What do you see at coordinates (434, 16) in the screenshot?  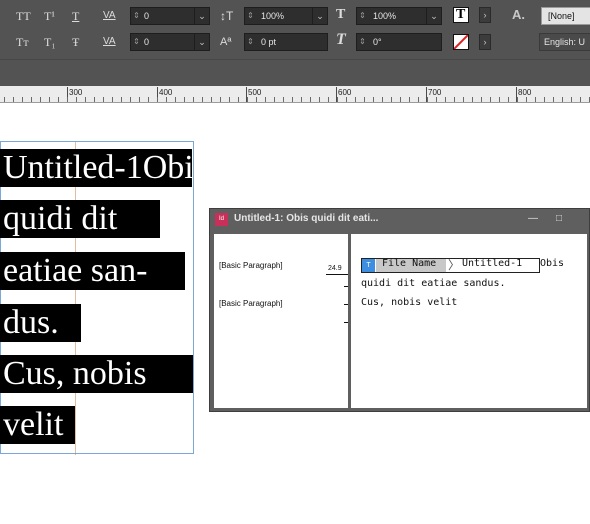 I see `horizontal-scale-dropdown-icon: ⌄` at bounding box center [434, 16].